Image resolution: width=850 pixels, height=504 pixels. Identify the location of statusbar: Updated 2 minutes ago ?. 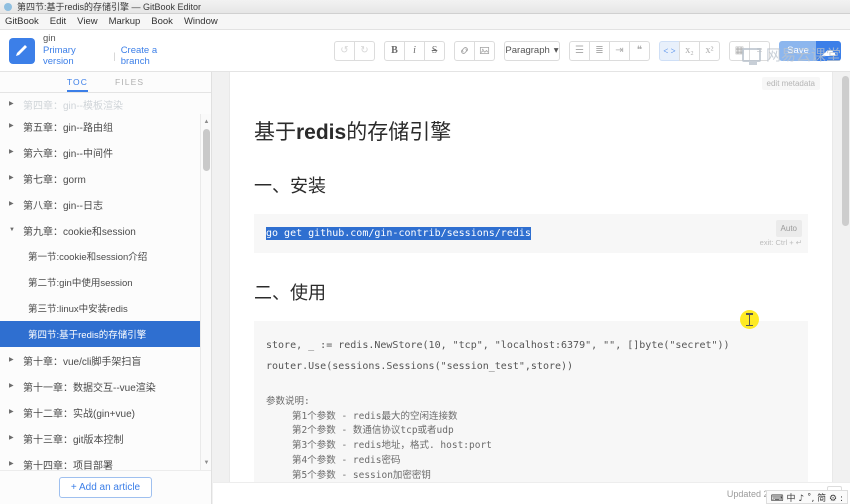
(531, 493).